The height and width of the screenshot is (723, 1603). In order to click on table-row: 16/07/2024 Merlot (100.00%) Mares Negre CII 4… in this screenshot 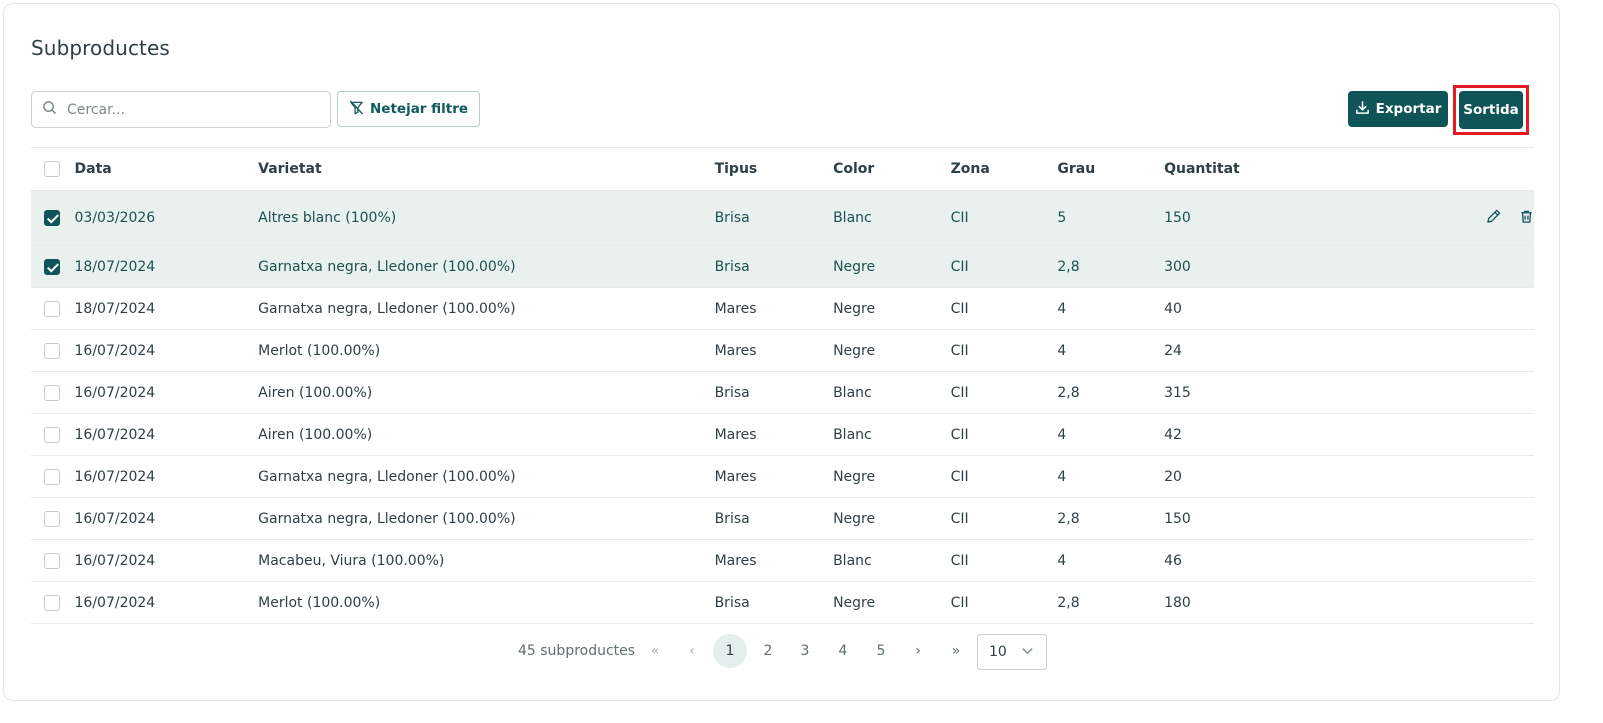, I will do `click(782, 350)`.